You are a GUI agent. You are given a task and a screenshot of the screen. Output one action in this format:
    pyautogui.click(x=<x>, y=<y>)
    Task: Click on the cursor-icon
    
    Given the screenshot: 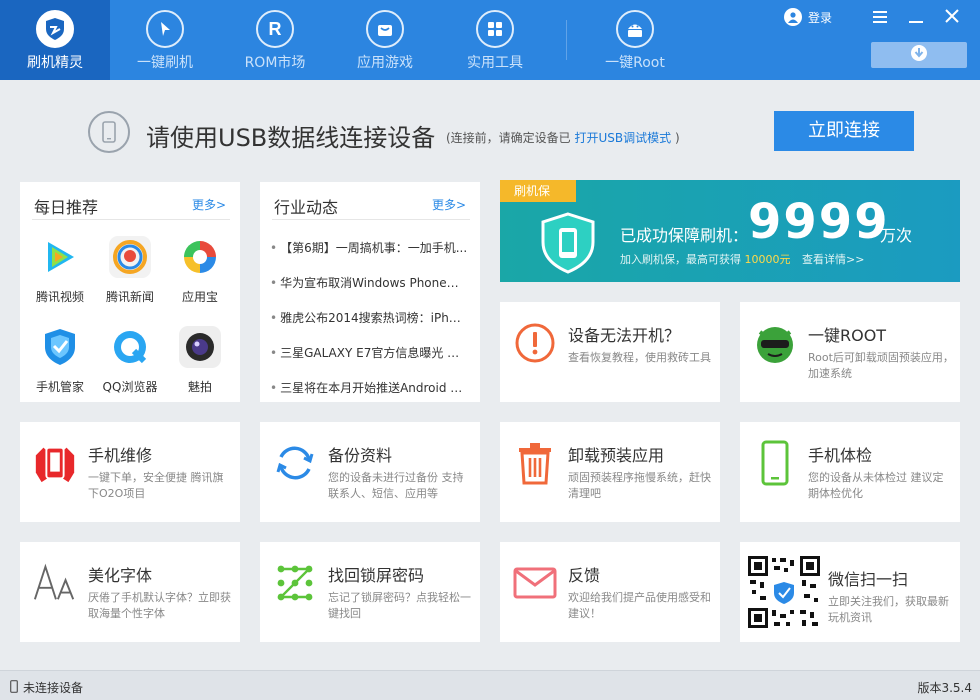 What is the action you would take?
    pyautogui.click(x=165, y=29)
    